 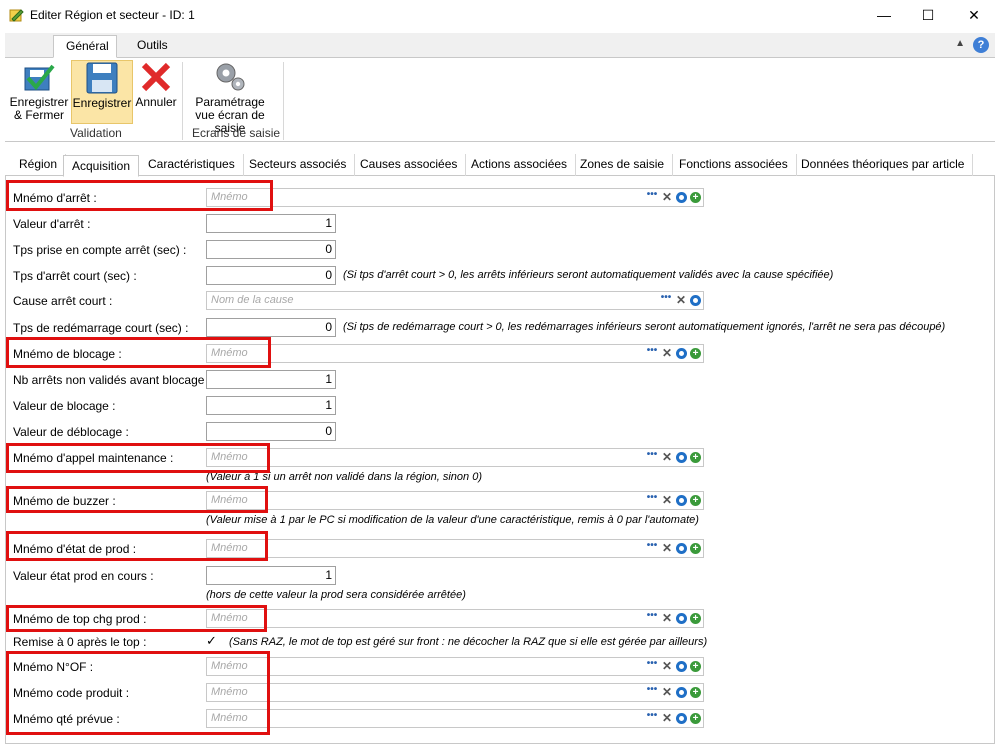 I want to click on memo-of-field: Mnémo ••• ✕ +, so click(x=455, y=666).